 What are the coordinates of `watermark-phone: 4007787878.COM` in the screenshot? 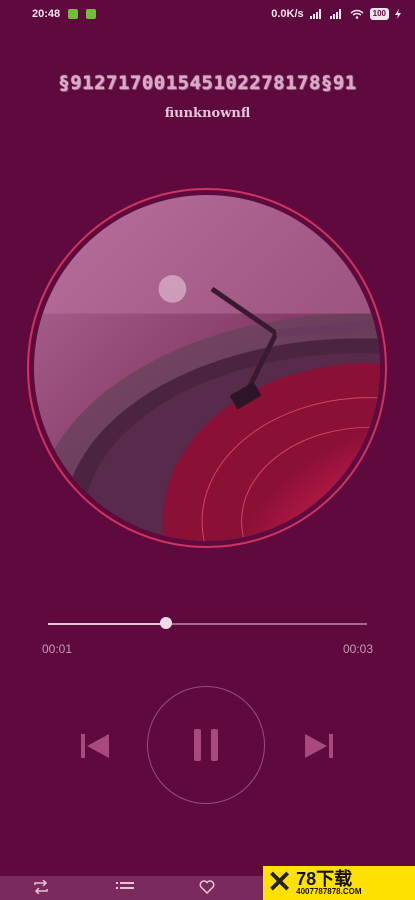 It's located at (329, 891).